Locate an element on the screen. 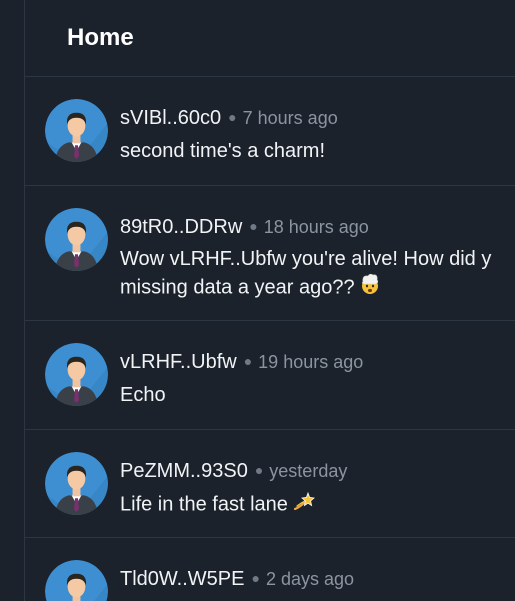  post-item: Tld0W..W5PE ● 2 days ago is located at coordinates (270, 569).